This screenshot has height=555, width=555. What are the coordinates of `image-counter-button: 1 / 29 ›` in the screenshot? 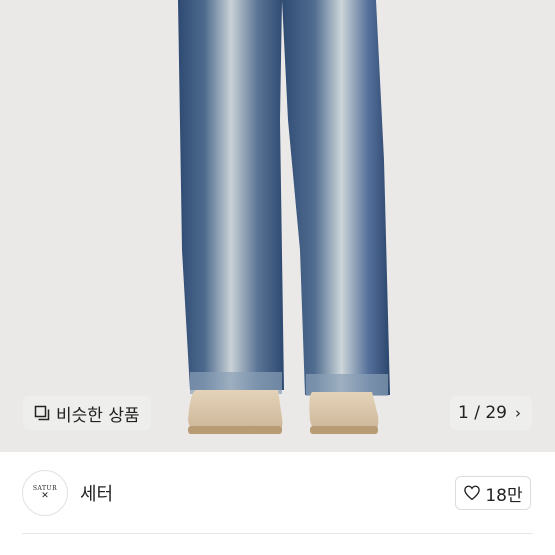 It's located at (491, 413).